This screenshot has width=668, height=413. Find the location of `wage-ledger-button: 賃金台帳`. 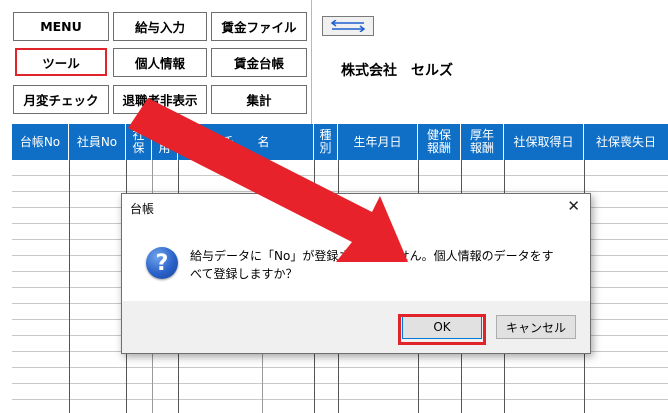

wage-ledger-button: 賃金台帳 is located at coordinates (259, 62).